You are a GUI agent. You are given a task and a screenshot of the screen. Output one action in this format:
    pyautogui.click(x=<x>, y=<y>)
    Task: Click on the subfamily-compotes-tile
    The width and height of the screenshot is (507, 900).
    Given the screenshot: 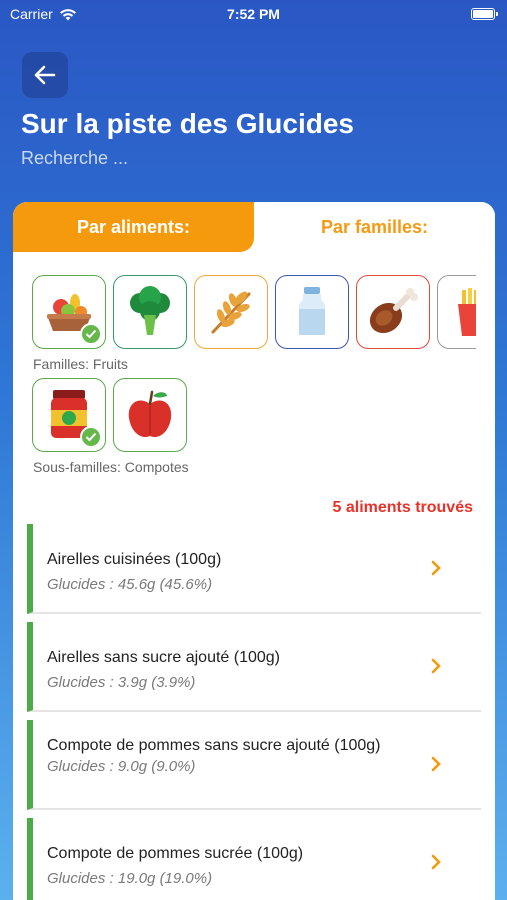 What is the action you would take?
    pyautogui.click(x=69, y=415)
    